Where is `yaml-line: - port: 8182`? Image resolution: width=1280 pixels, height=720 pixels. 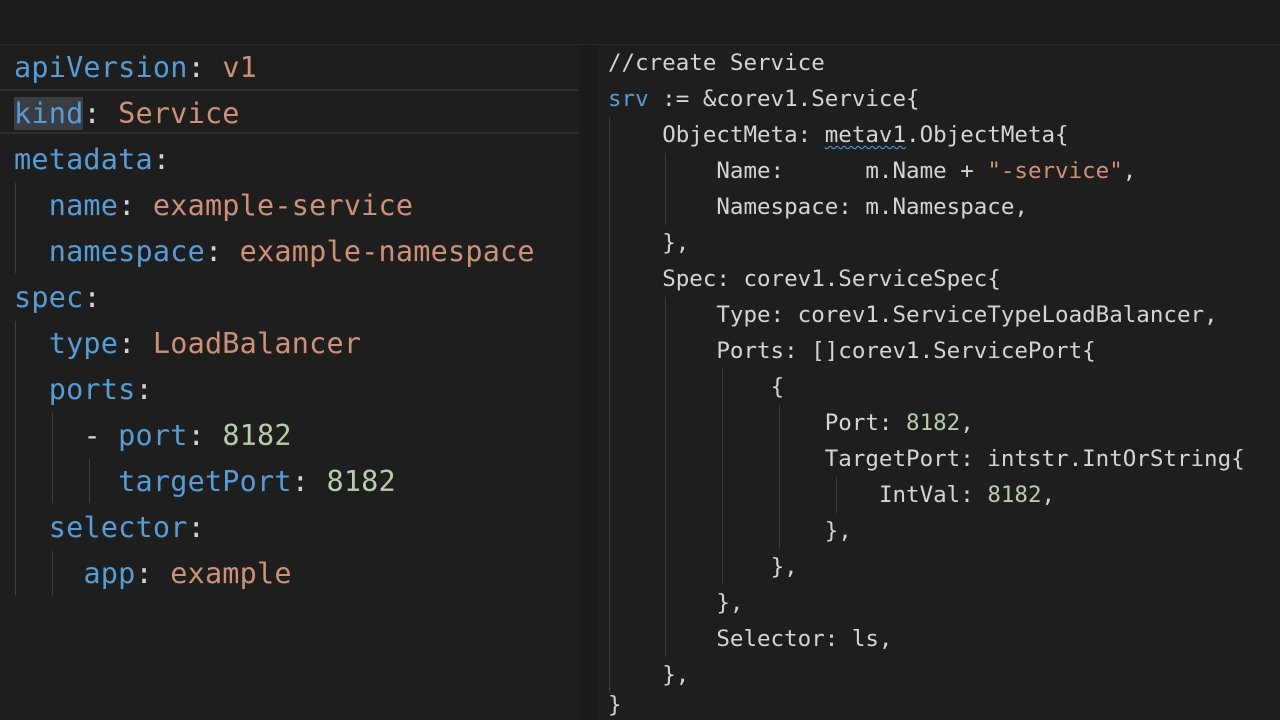 yaml-line: - port: 8182 is located at coordinates (153, 436).